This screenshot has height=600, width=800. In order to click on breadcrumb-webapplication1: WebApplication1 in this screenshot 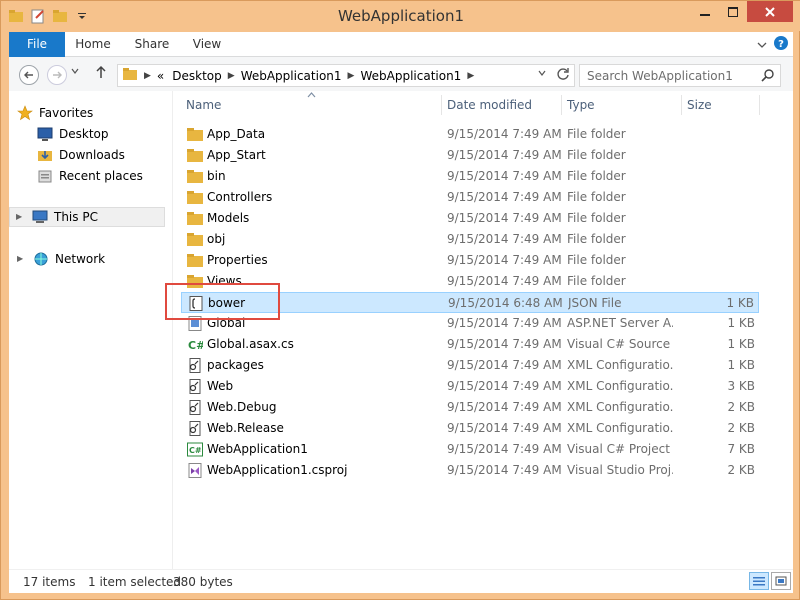, I will do `click(291, 76)`.